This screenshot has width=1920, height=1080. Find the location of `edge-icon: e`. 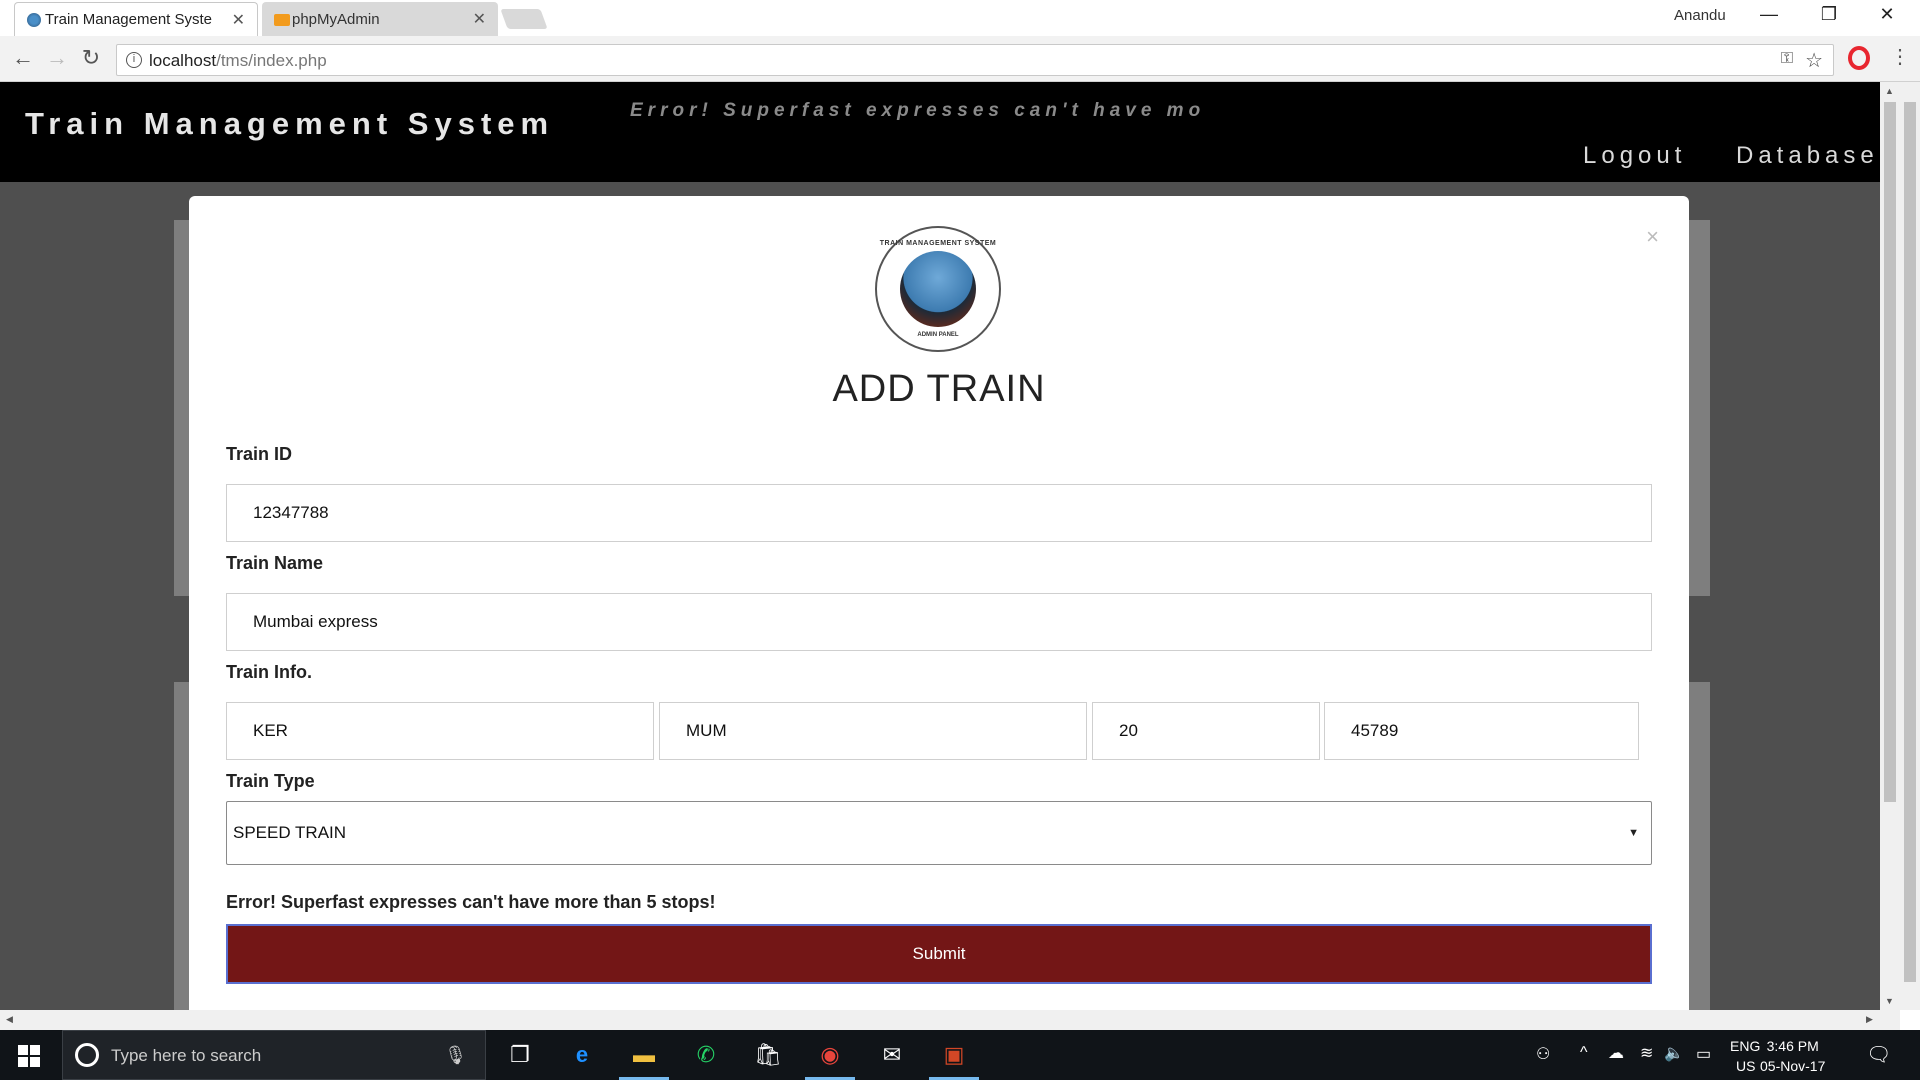

edge-icon: e is located at coordinates (582, 1055).